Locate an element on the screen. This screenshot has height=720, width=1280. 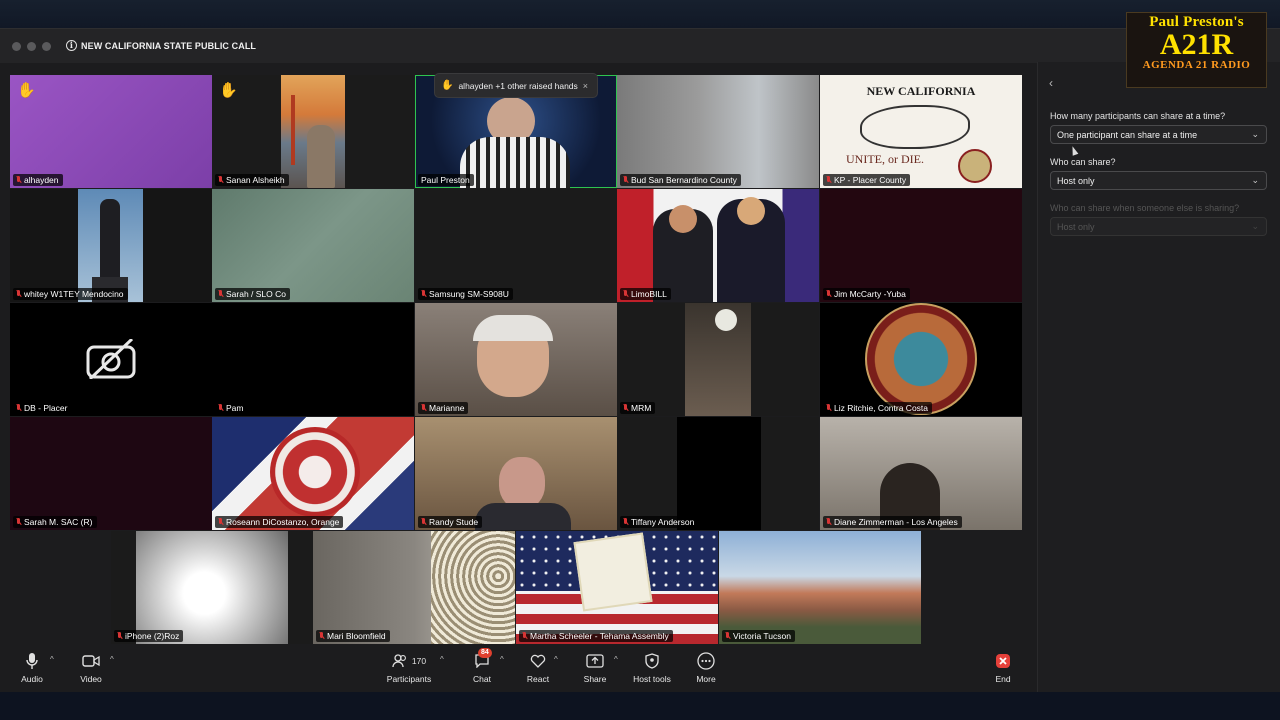
video-tile: LimoBILL is located at coordinates (718, 245).